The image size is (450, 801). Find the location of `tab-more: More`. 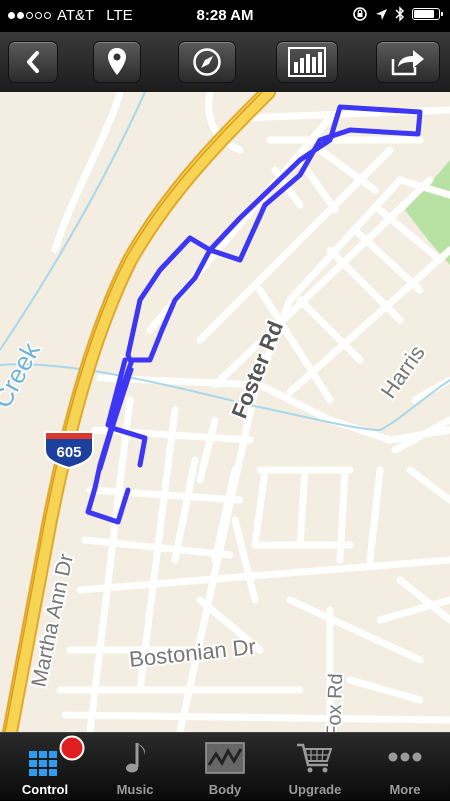

tab-more: More is located at coordinates (405, 767).